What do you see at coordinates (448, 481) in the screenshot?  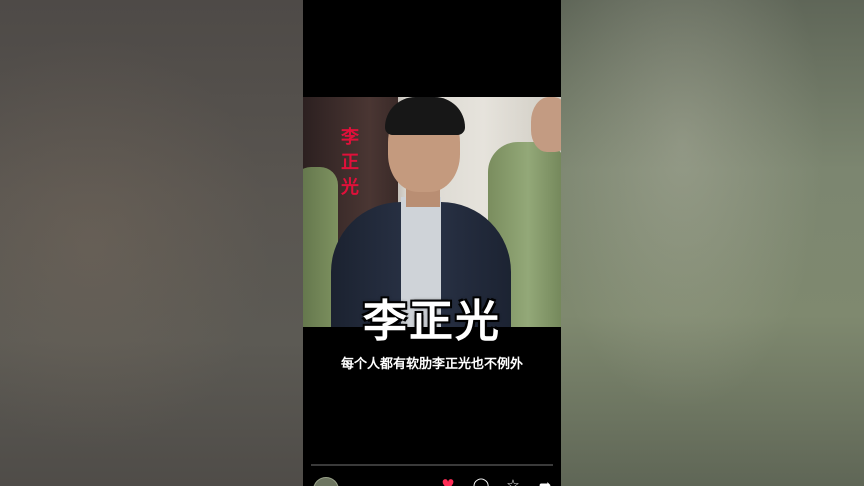 I see `heart-icon: ♥` at bounding box center [448, 481].